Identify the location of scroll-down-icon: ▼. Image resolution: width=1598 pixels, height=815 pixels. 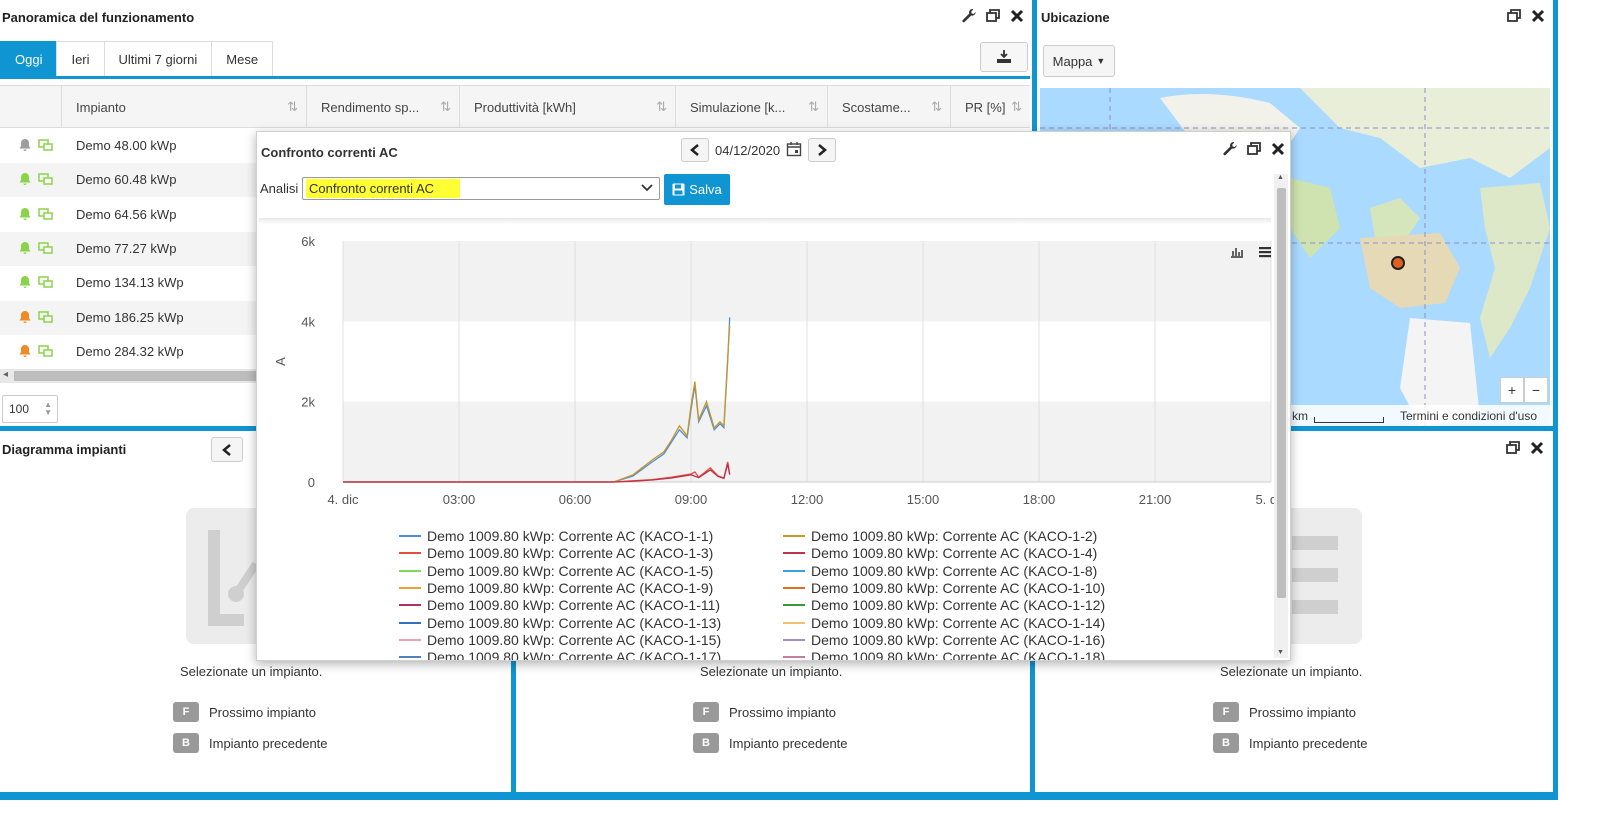
(1280, 652).